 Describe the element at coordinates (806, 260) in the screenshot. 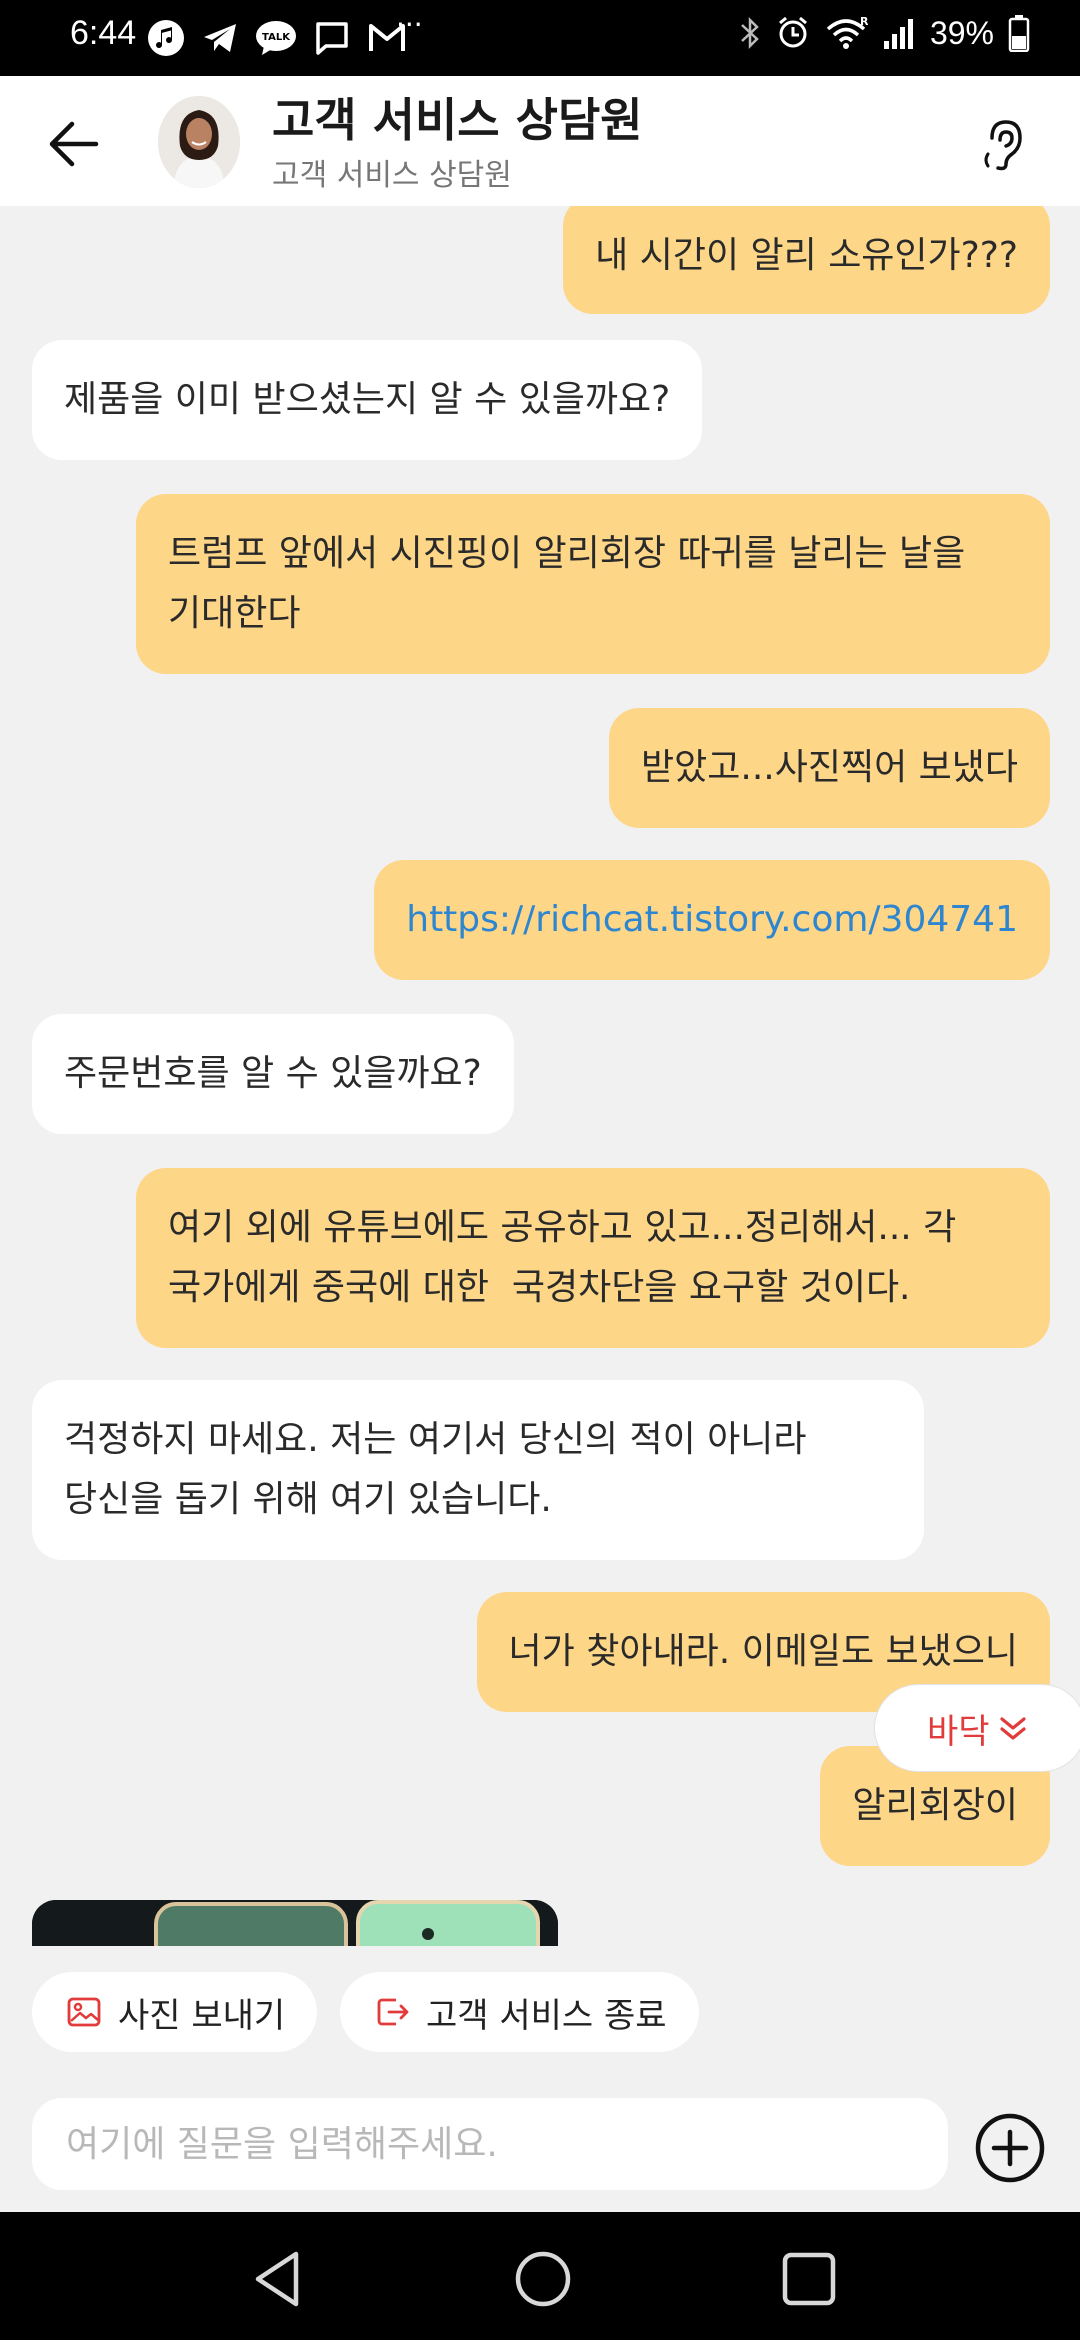

I see `message-user: 내 시간이 알리 소유인가???` at that location.